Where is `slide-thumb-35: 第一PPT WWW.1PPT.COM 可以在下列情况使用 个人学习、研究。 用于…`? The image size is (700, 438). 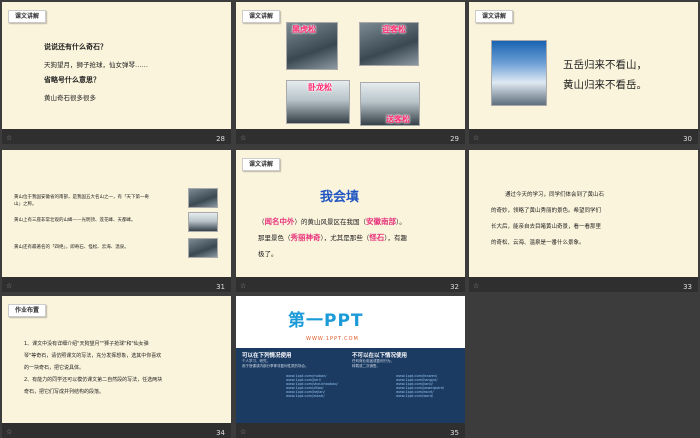 slide-thumb-35: 第一PPT WWW.1PPT.COM 可以在下列情况使用 个人学习、研究。 用于… is located at coordinates (350, 367).